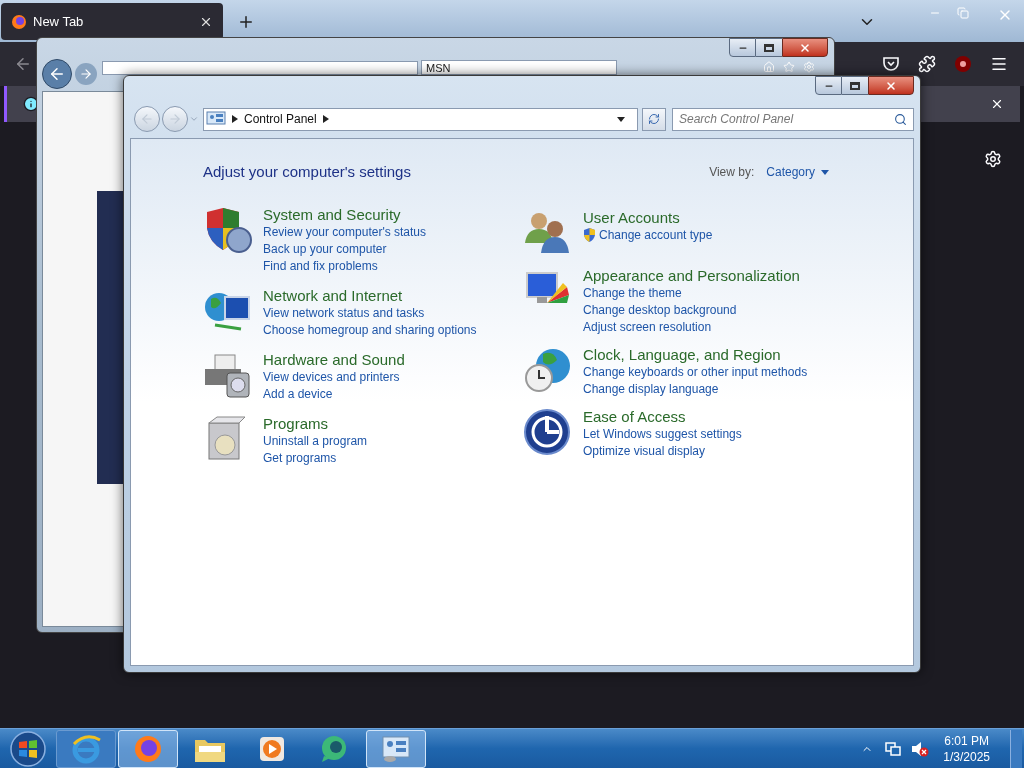 This screenshot has width=1024, height=768. What do you see at coordinates (370, 295) in the screenshot?
I see `category-title-link: Network and Internet` at bounding box center [370, 295].